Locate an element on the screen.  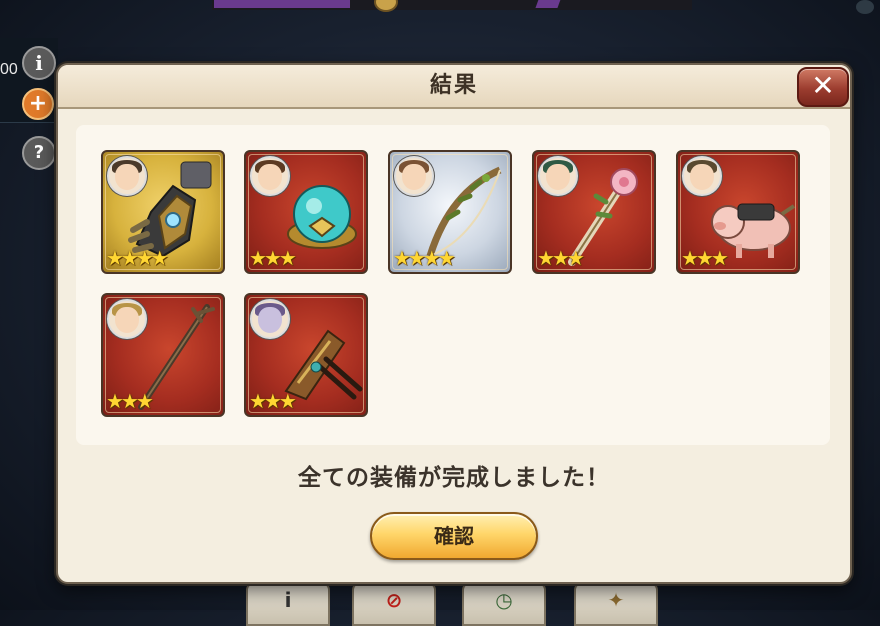
bottom-menu-info-button: i is located at coordinates (288, 604).